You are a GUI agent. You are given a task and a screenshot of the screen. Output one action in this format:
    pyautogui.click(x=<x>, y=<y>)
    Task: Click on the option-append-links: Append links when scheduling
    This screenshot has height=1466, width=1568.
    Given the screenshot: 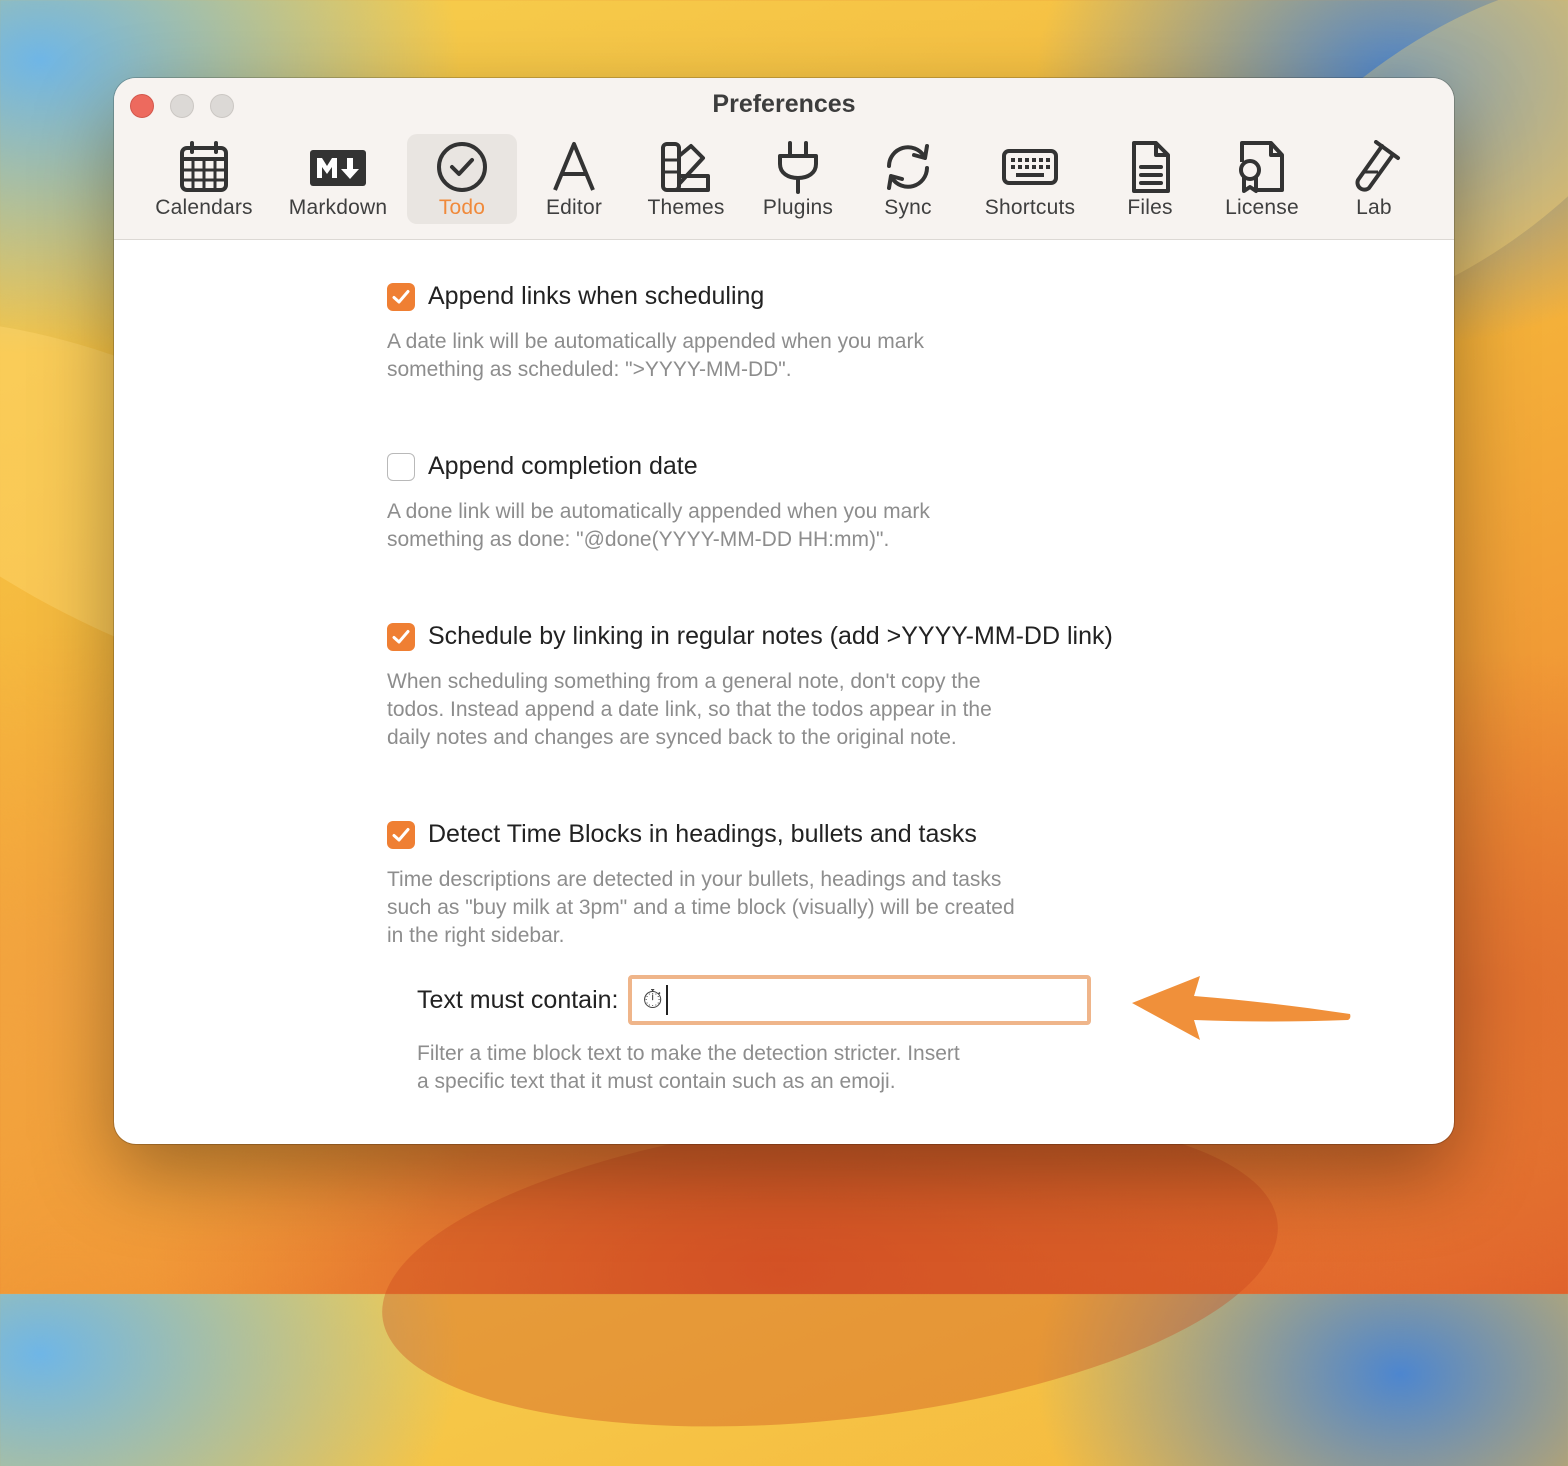 What is the action you would take?
    pyautogui.click(x=575, y=296)
    